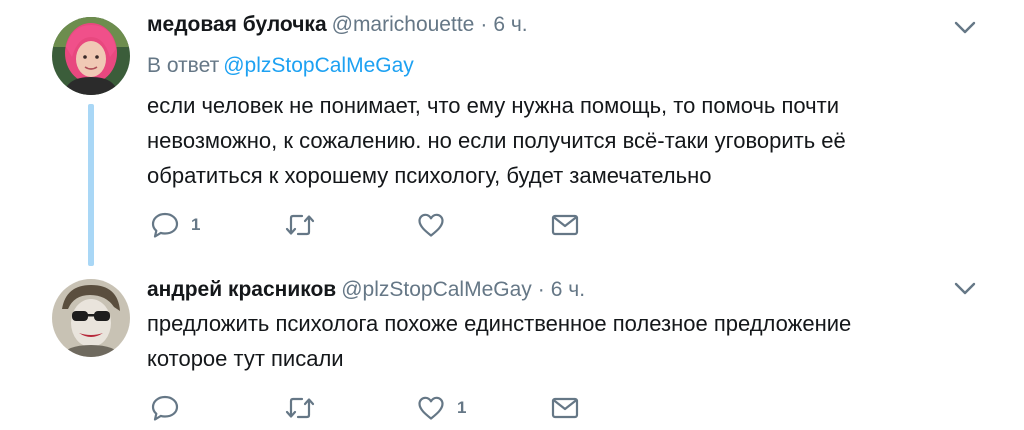 This screenshot has height=430, width=1024. Describe the element at coordinates (436, 289) in the screenshot. I see `handle: @plzStopCalMeGay` at that location.